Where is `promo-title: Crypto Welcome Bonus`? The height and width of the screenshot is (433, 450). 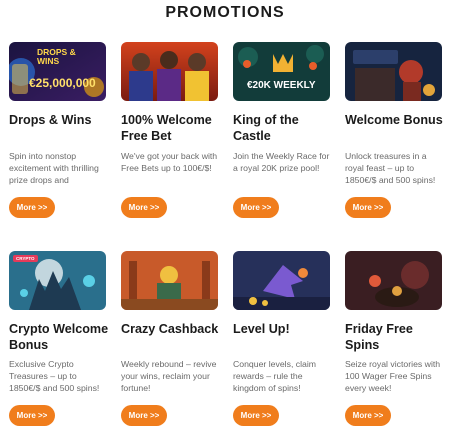
promo-title: Crypto Welcome Bonus is located at coordinates (59, 337).